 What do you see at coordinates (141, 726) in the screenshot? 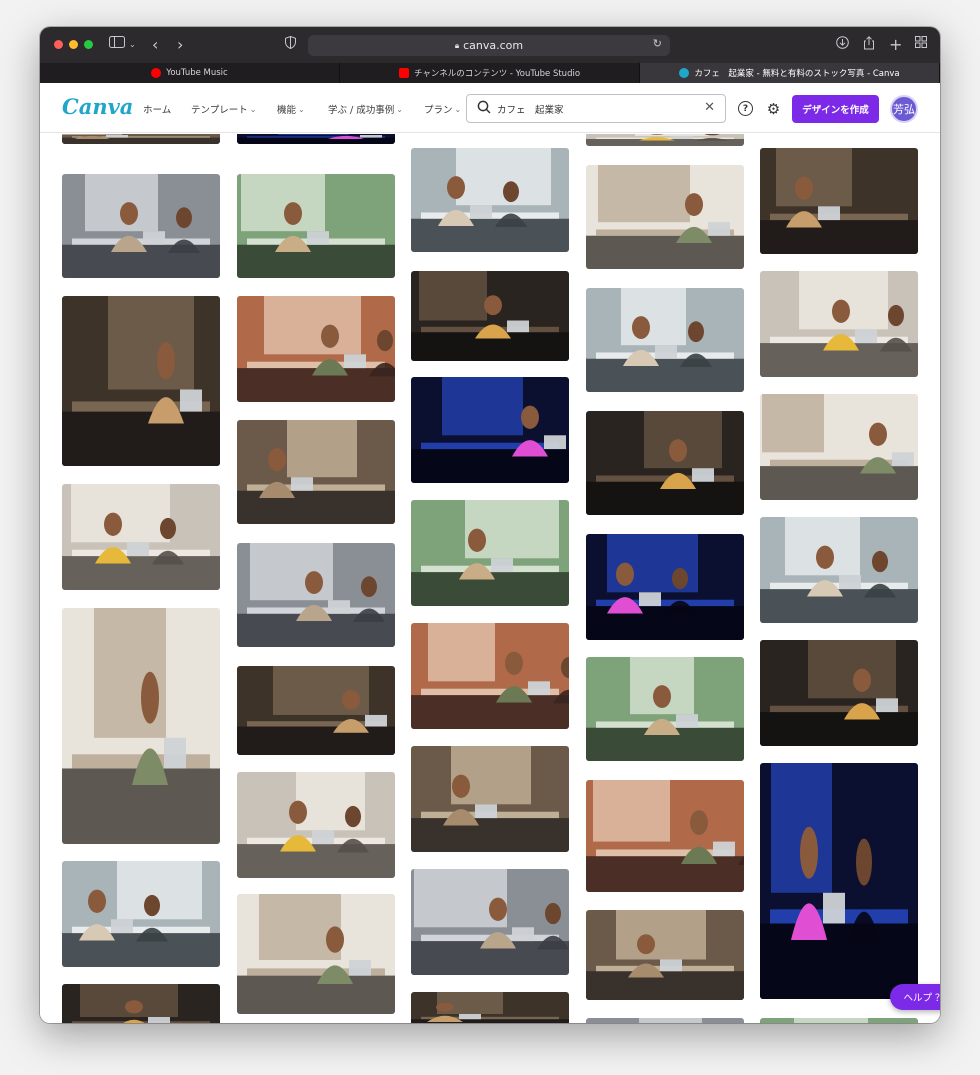
I see `photo-man-laptop-brick-cafe` at bounding box center [141, 726].